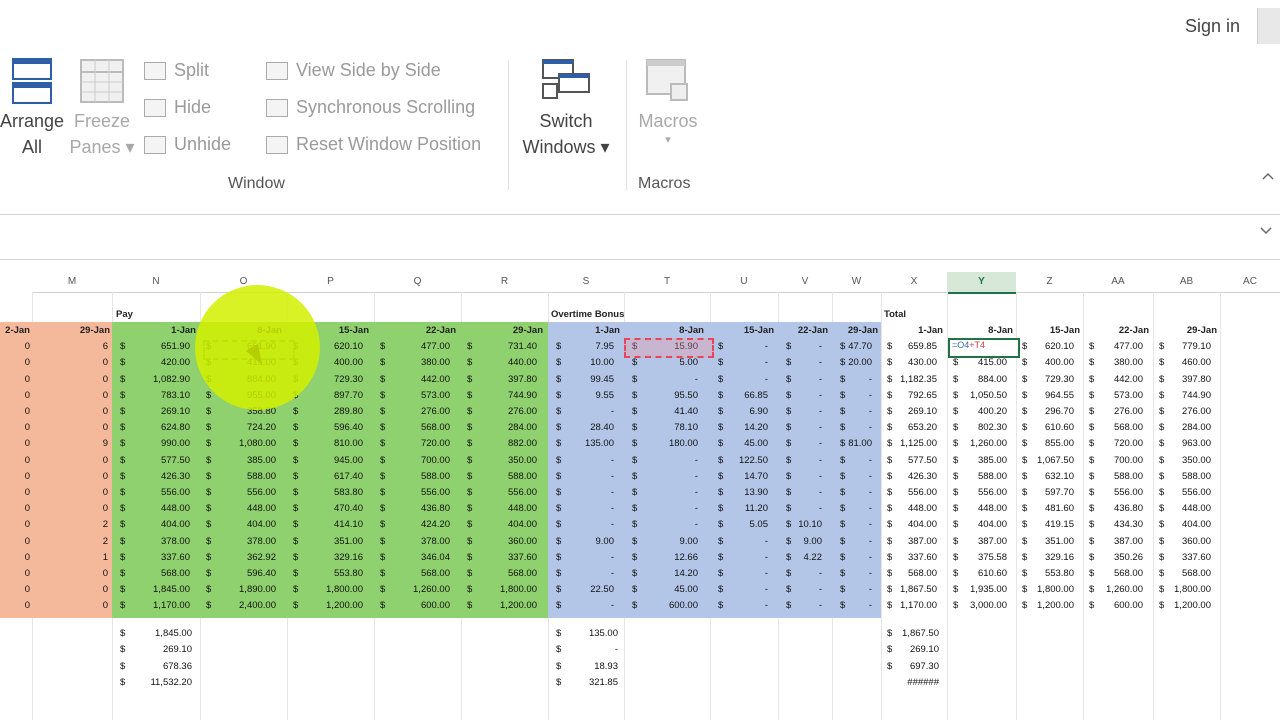  I want to click on pay-cell: 442.00, so click(412, 379).